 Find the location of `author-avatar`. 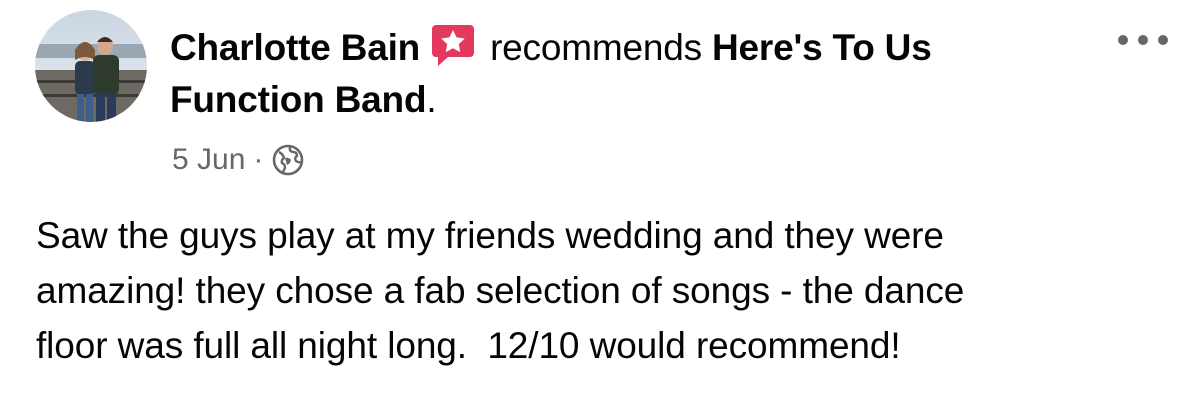

author-avatar is located at coordinates (91, 66).